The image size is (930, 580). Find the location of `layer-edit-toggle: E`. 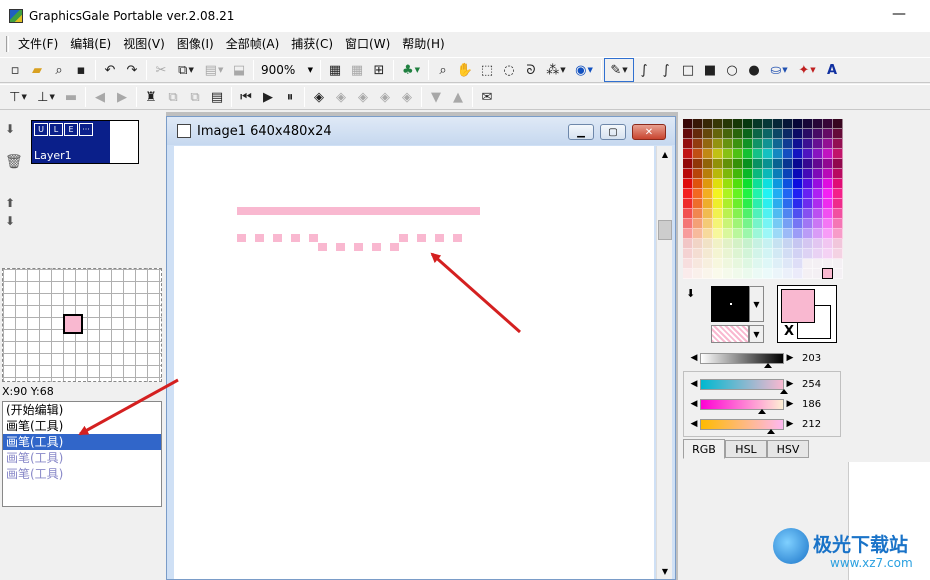

layer-edit-toggle: E is located at coordinates (71, 129).